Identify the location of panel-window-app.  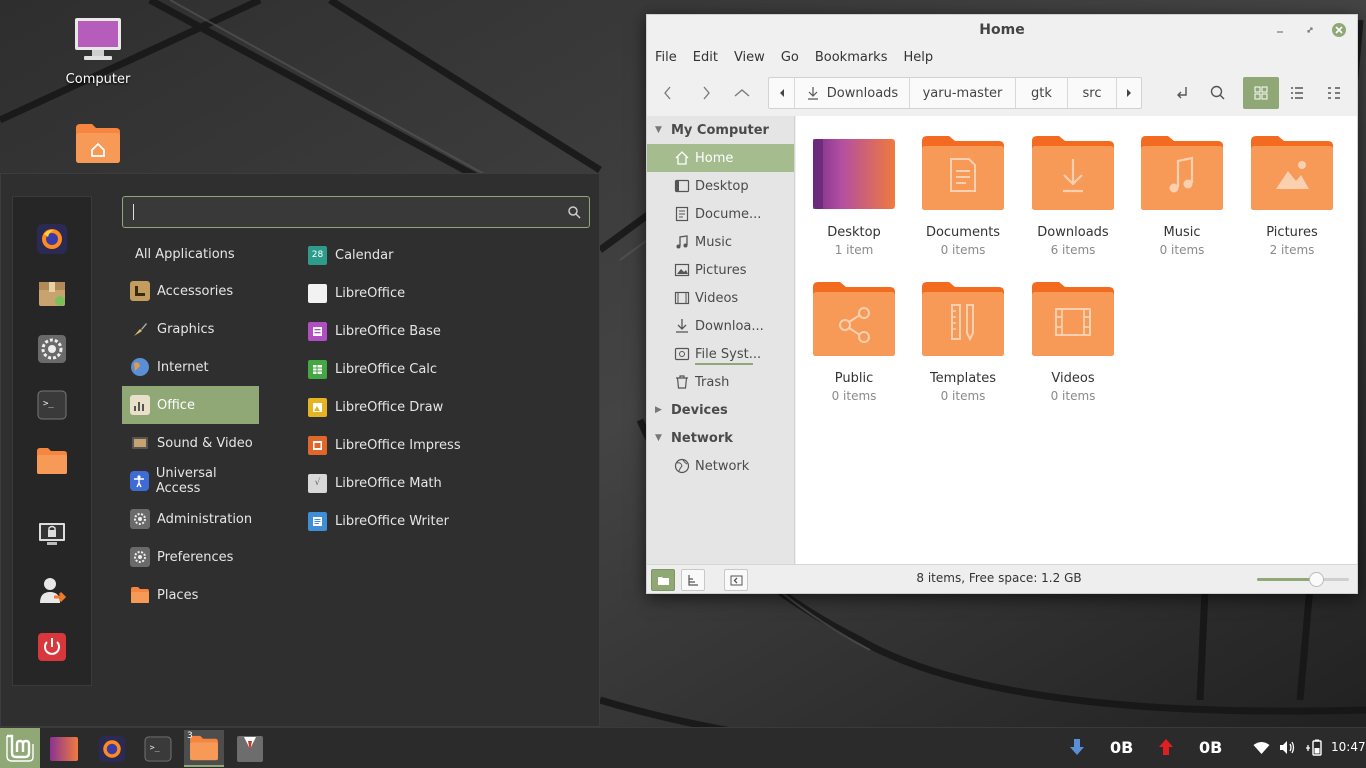
(250, 748).